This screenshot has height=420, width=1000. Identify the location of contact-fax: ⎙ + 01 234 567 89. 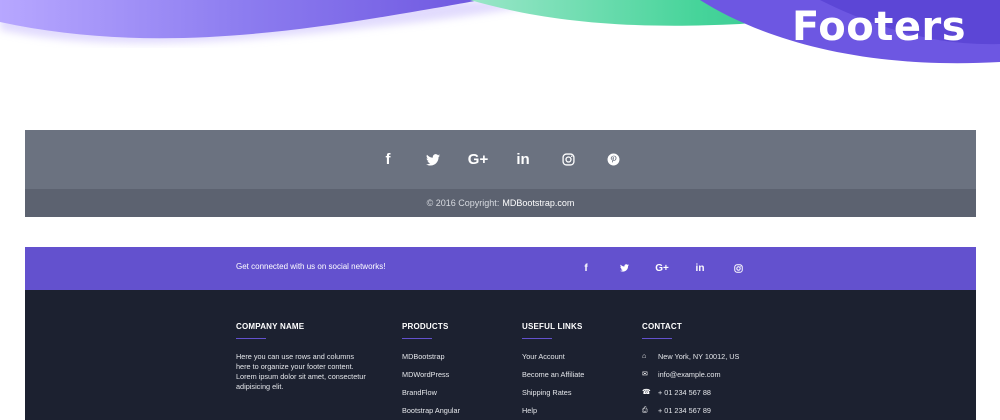
(690, 413).